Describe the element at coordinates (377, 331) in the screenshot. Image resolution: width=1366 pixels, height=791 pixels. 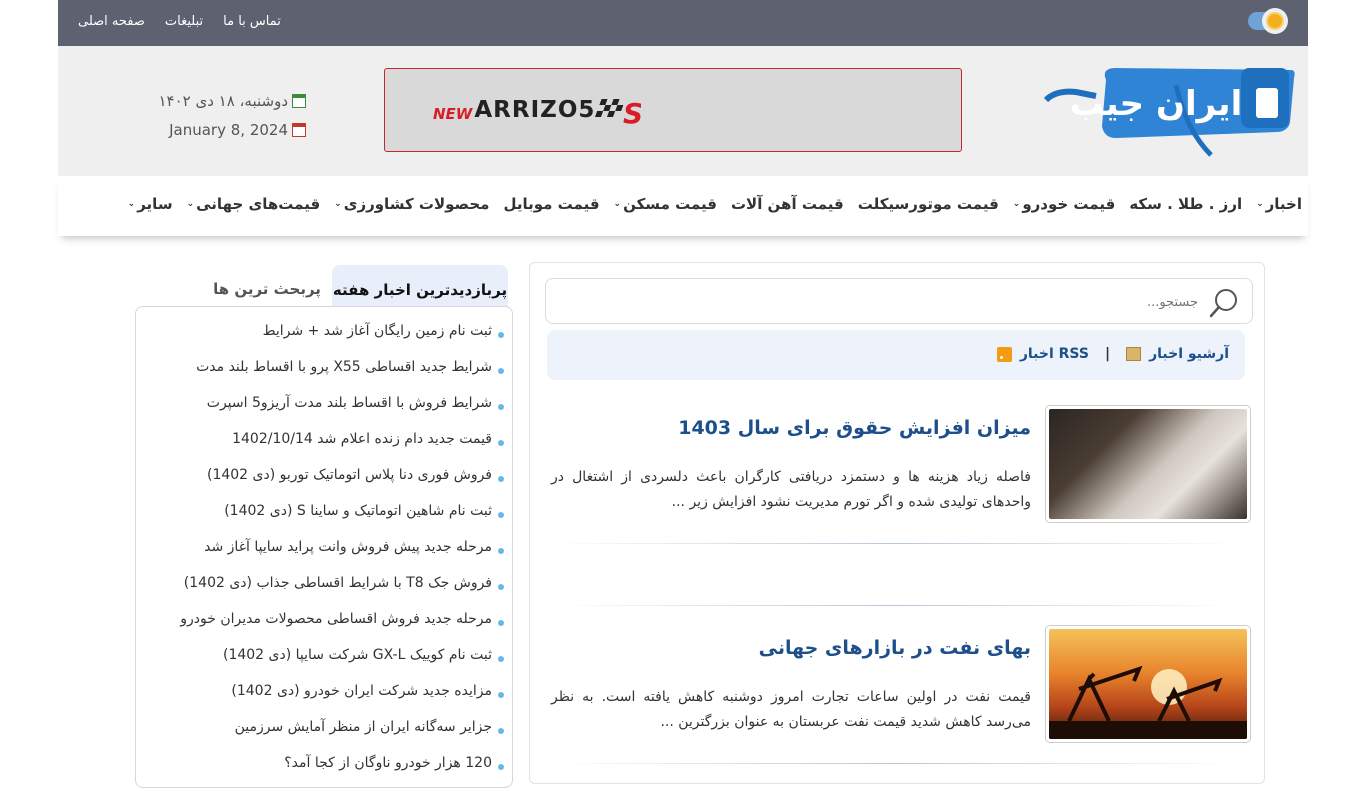
I see `list-item-title: ثبت نام زمین رایگان آغاز شد + شرایط` at that location.